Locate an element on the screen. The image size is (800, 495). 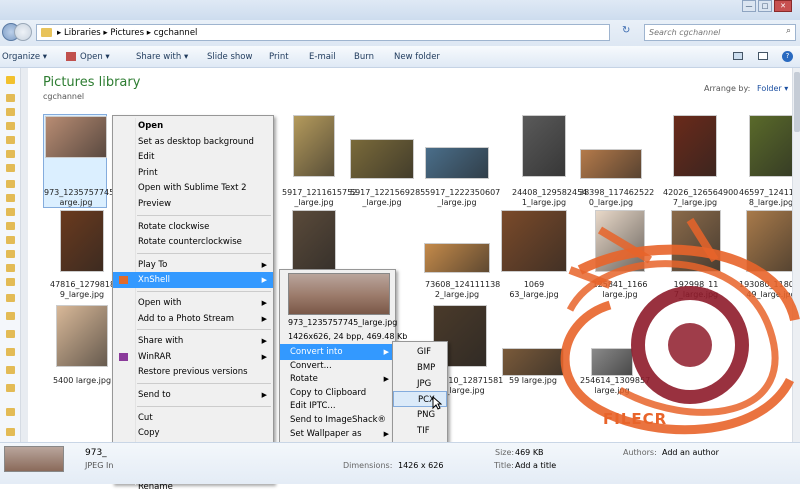
maximize-button: □ is located at coordinates (765, 6).